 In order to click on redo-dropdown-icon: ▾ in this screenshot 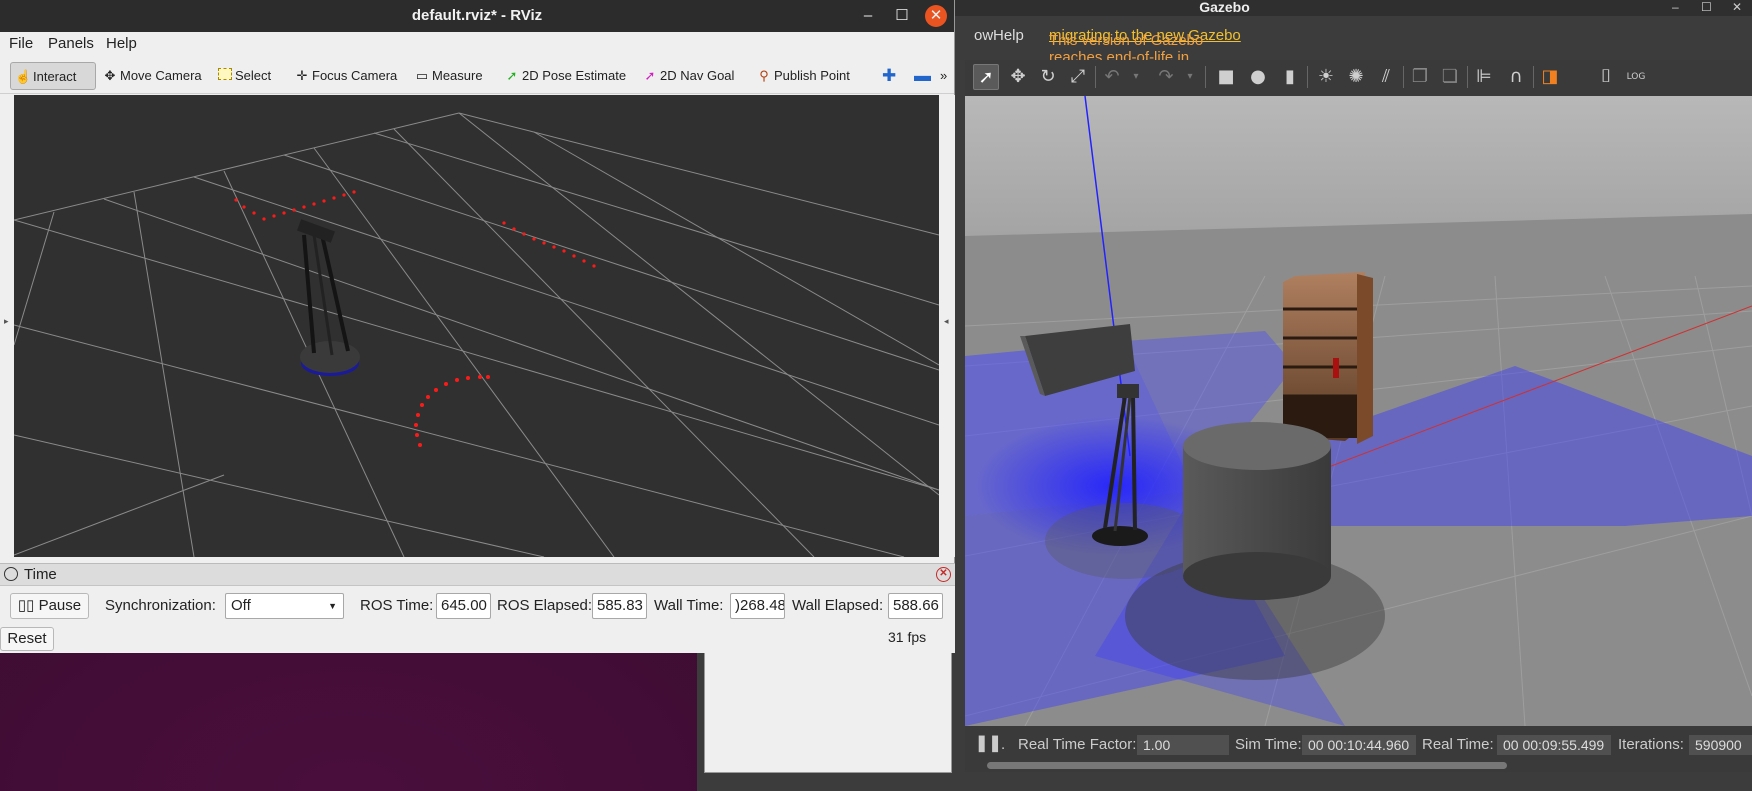, I will do `click(1190, 77)`.